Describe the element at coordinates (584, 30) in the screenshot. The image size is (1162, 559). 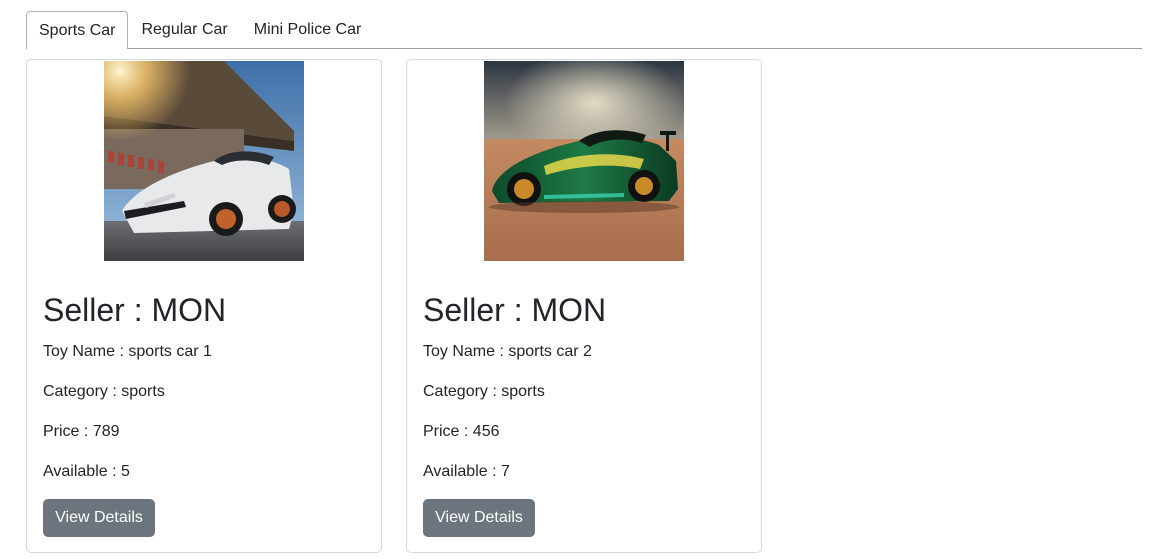
I see `category-tabs: Sports Car Regular Car Mini Police Car` at that location.